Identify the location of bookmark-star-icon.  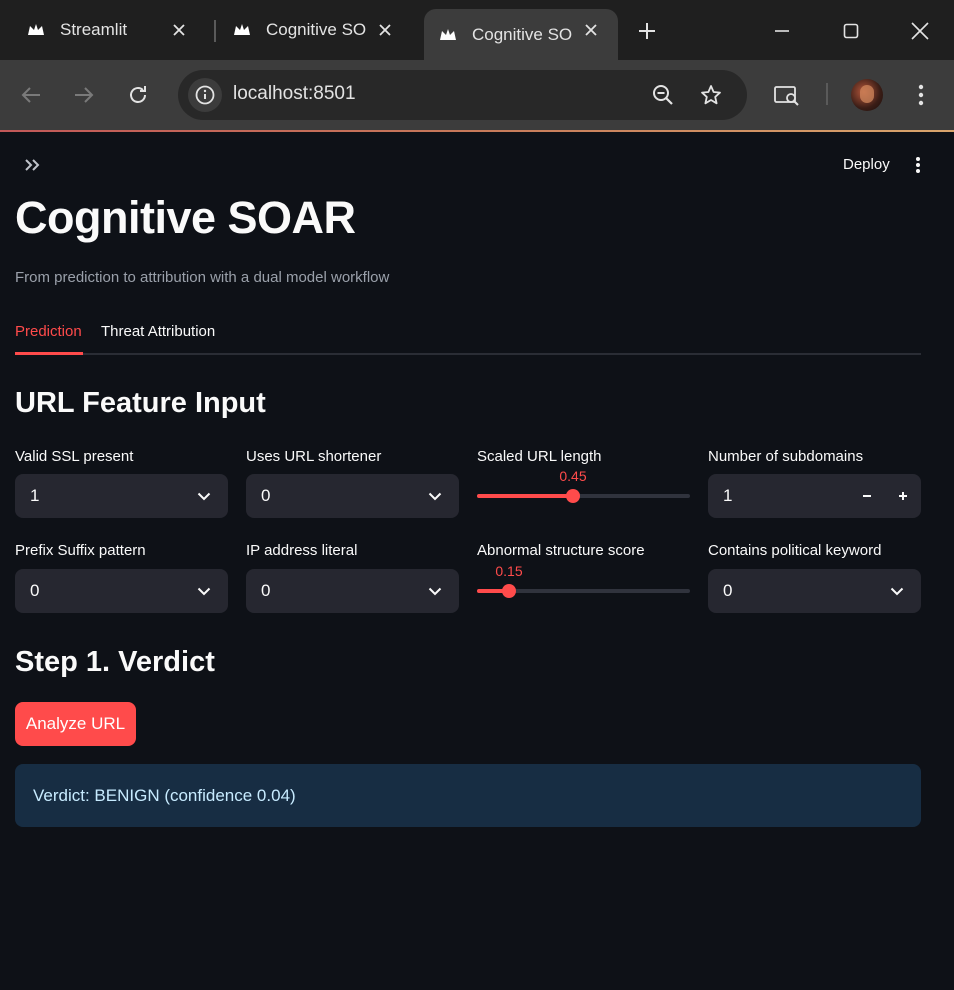
(711, 95).